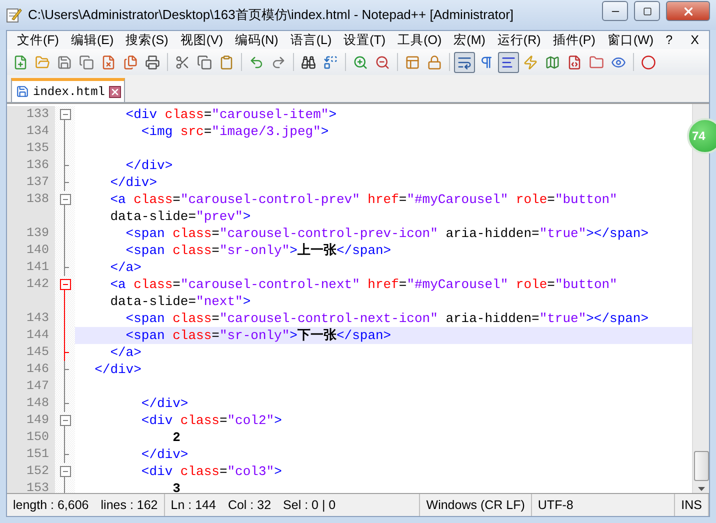  Describe the element at coordinates (348, 505) in the screenshot. I see `status-text: Sel : 0 | 0` at that location.